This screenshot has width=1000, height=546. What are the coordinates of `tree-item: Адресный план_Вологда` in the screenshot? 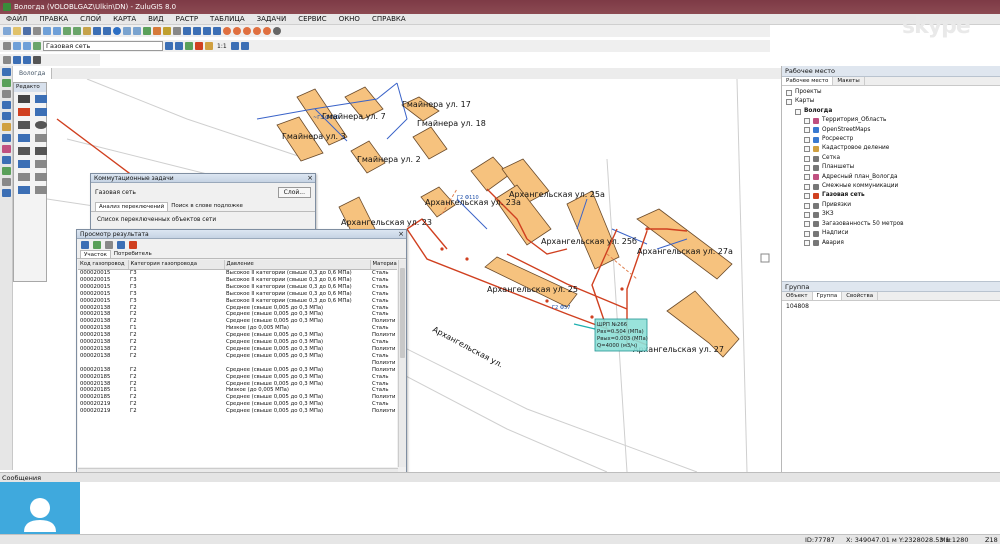 It's located at (893, 177).